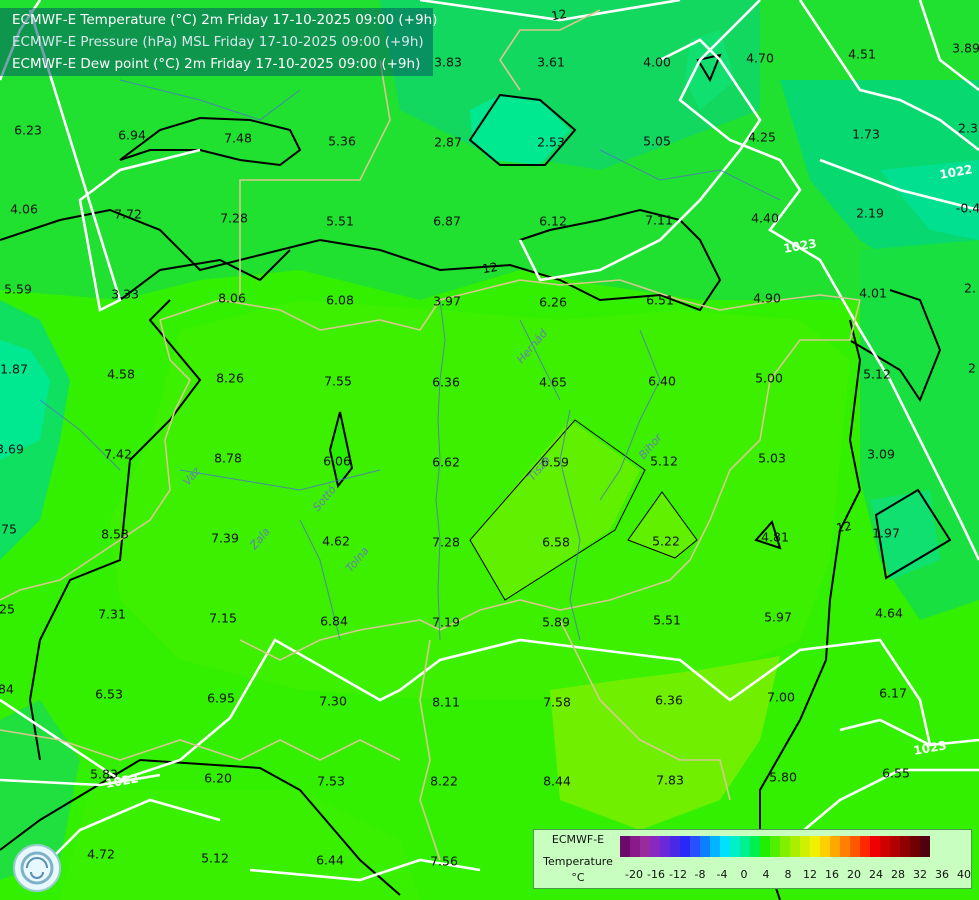 This screenshot has height=900, width=979. Describe the element at coordinates (772, 458) in the screenshot. I see `temperature-value-label: 5.03` at that location.